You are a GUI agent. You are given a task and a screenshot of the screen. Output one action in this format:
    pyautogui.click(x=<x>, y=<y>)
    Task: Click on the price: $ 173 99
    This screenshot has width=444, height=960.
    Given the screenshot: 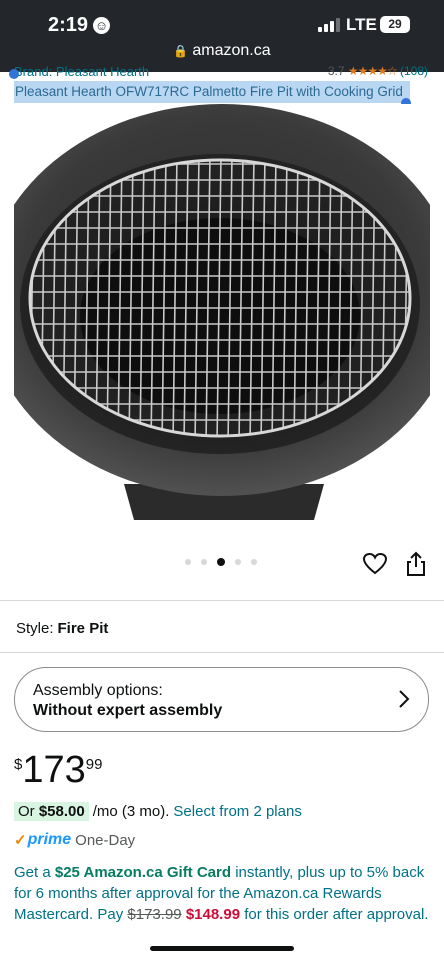 What is the action you would take?
    pyautogui.click(x=58, y=770)
    